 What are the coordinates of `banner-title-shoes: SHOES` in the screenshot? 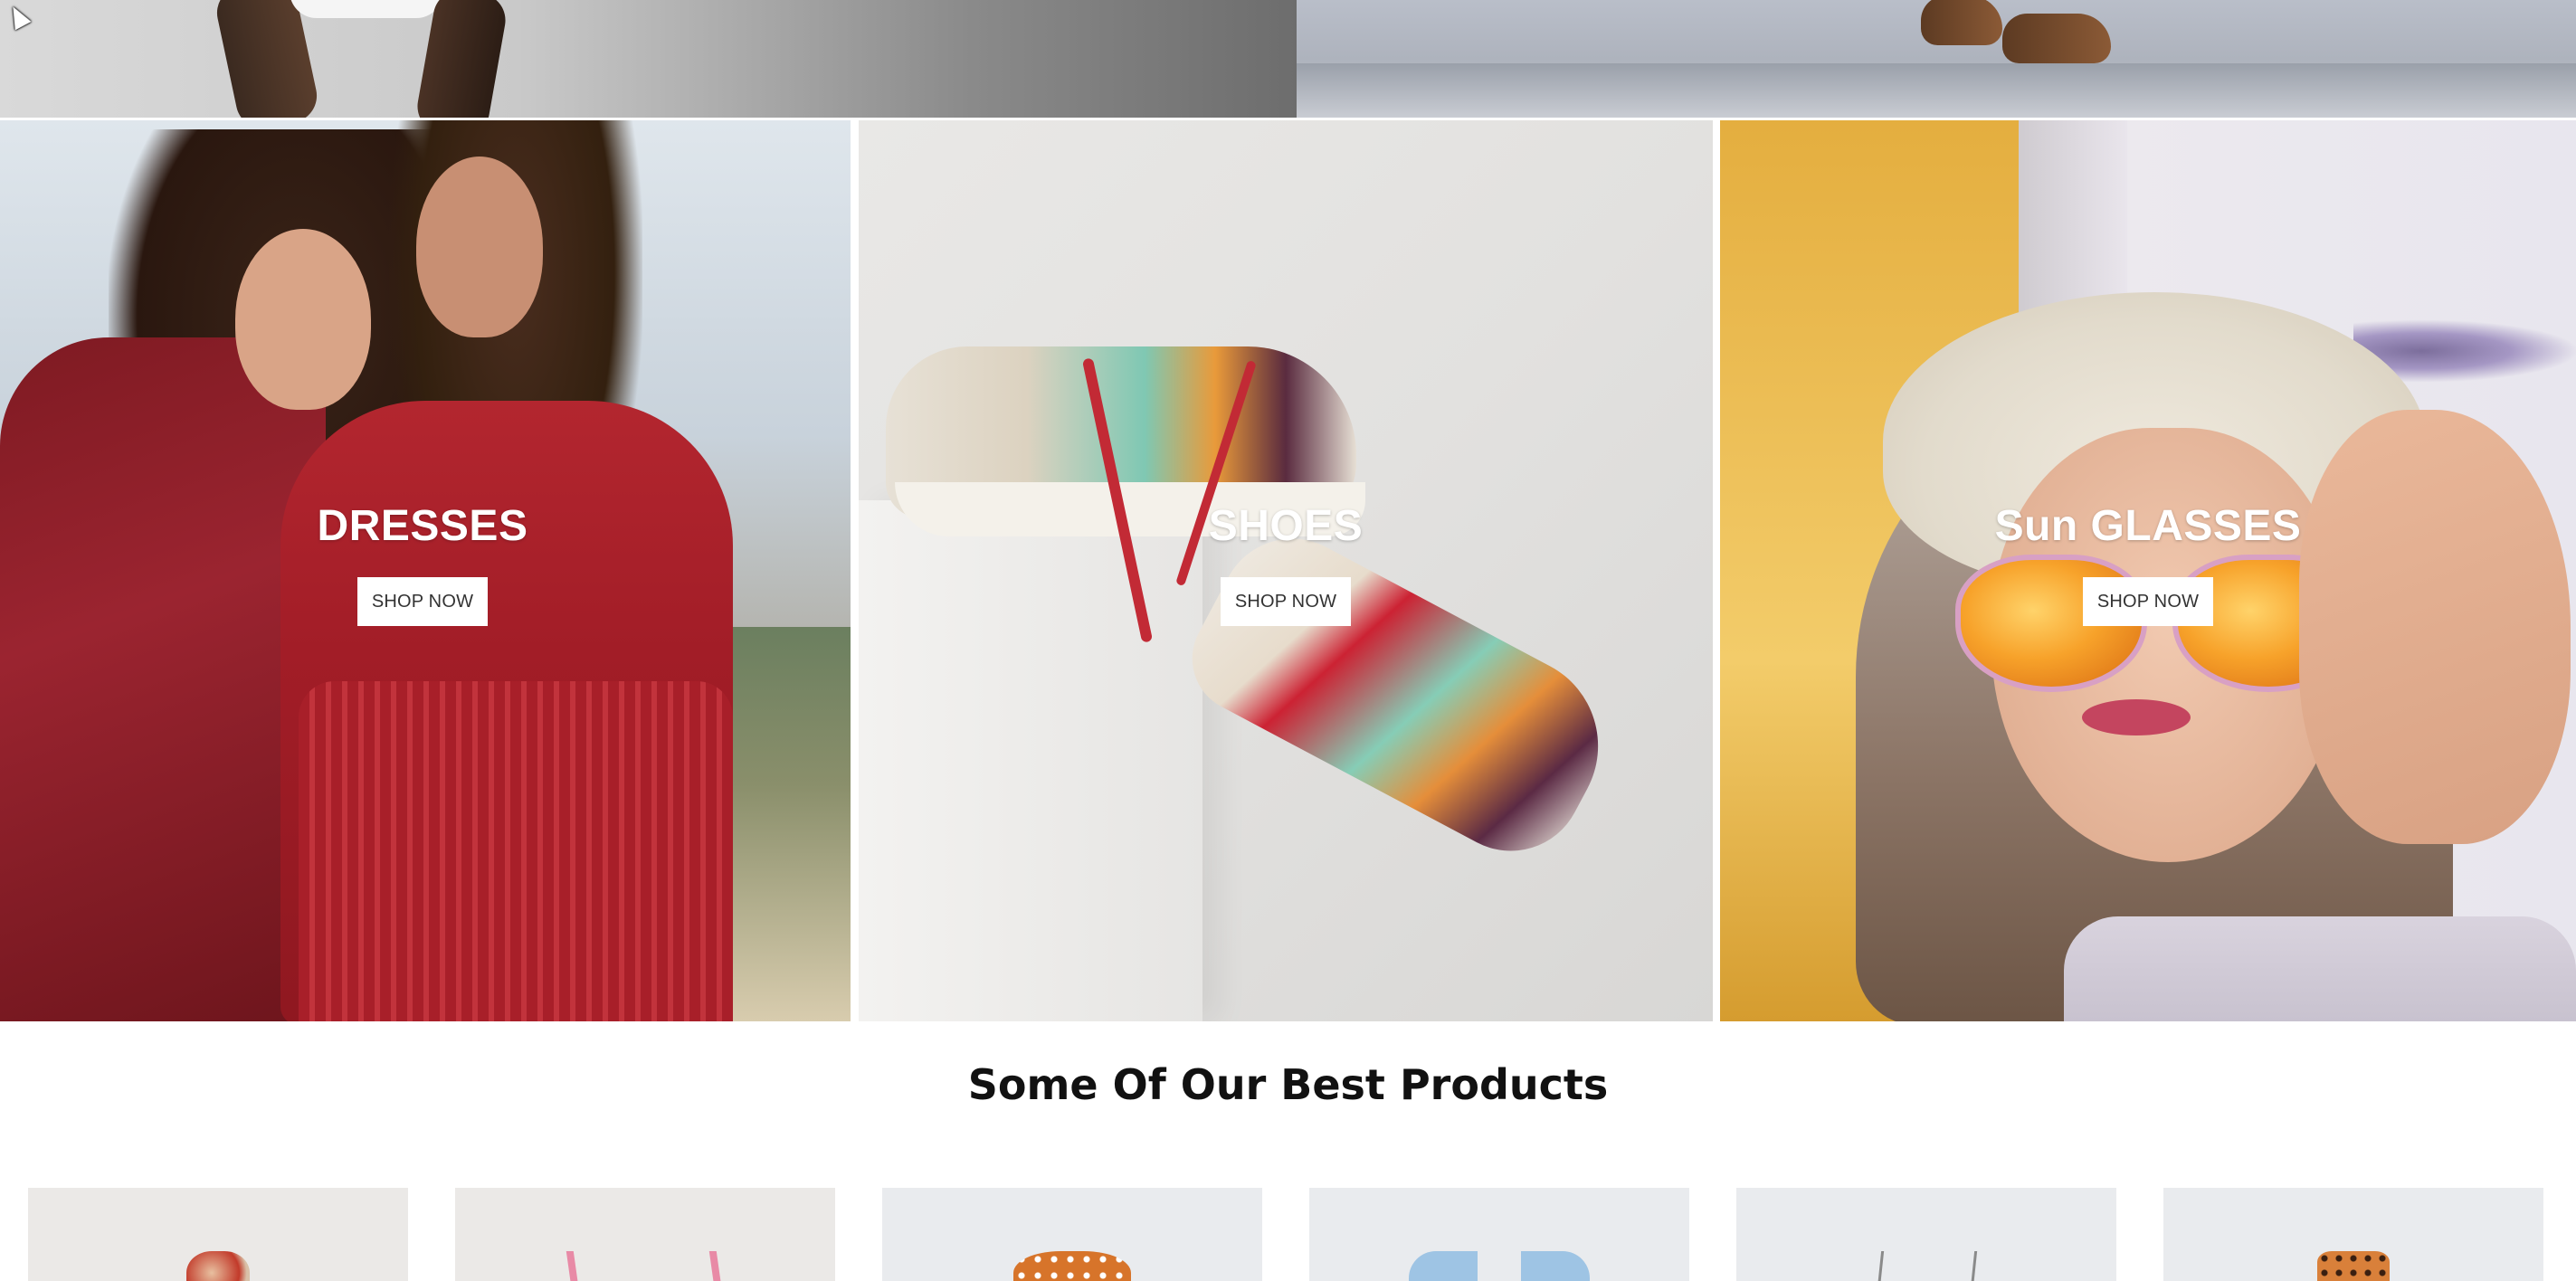 It's located at (1286, 526).